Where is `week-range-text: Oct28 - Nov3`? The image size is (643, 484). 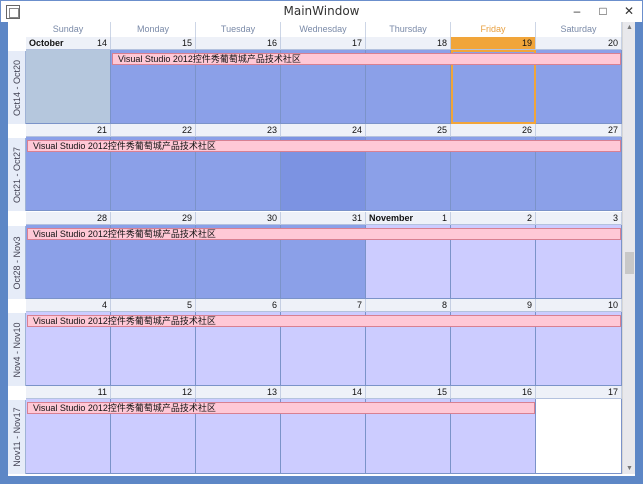 week-range-text: Oct28 - Nov3 is located at coordinates (16, 262).